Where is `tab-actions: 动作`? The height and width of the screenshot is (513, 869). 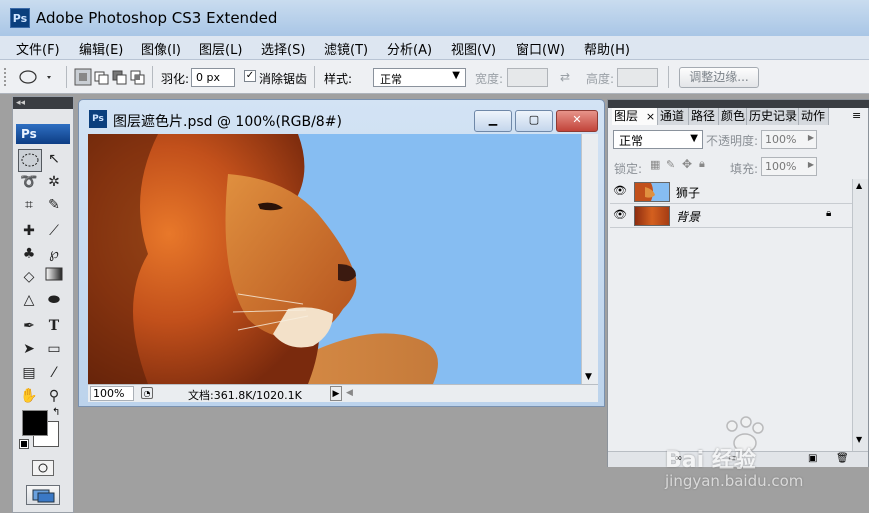
tab-actions: 动作 is located at coordinates (814, 116).